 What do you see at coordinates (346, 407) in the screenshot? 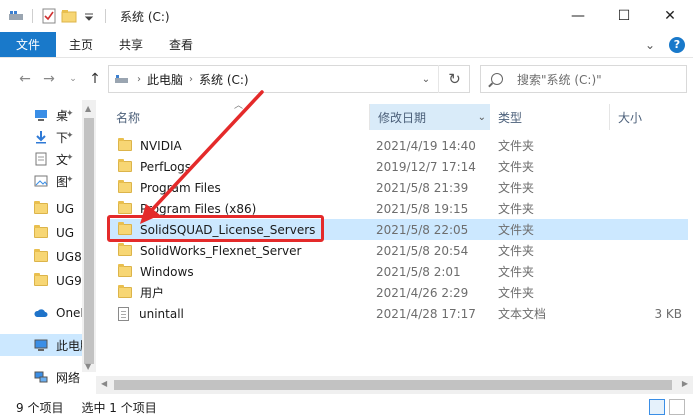
I see `status-bar: 9 个项目 选中 1 个项目` at bounding box center [346, 407].